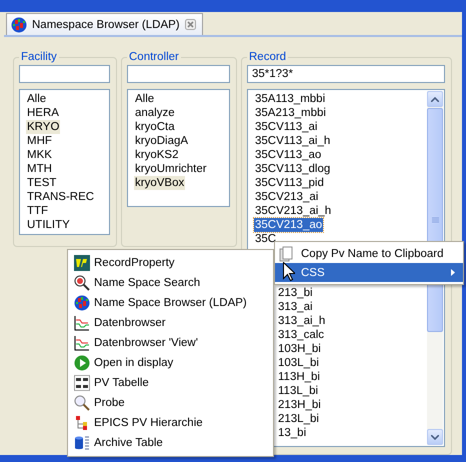 The height and width of the screenshot is (462, 466). Describe the element at coordinates (170, 283) in the screenshot. I see `menu-item: Name Space Search` at that location.